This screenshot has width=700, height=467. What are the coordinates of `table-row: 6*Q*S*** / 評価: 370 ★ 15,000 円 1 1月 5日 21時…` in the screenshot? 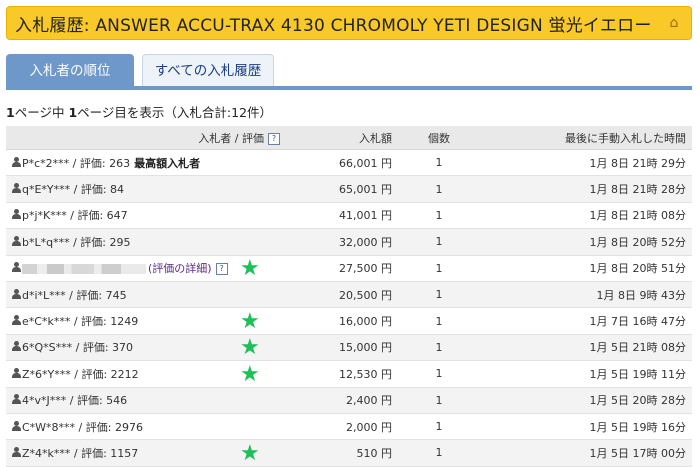 It's located at (349, 348).